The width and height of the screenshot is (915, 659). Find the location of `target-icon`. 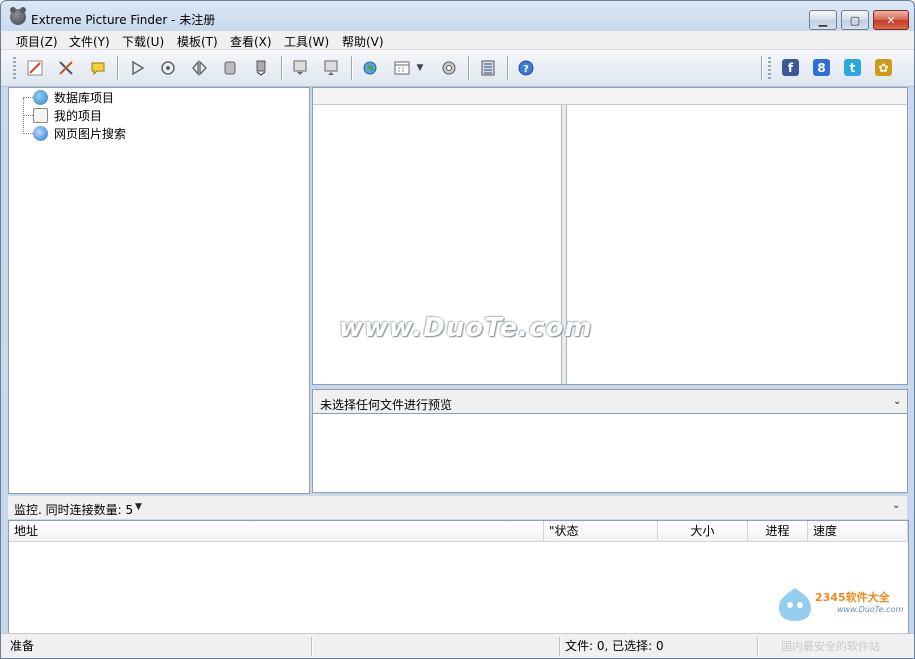

target-icon is located at coordinates (168, 68).